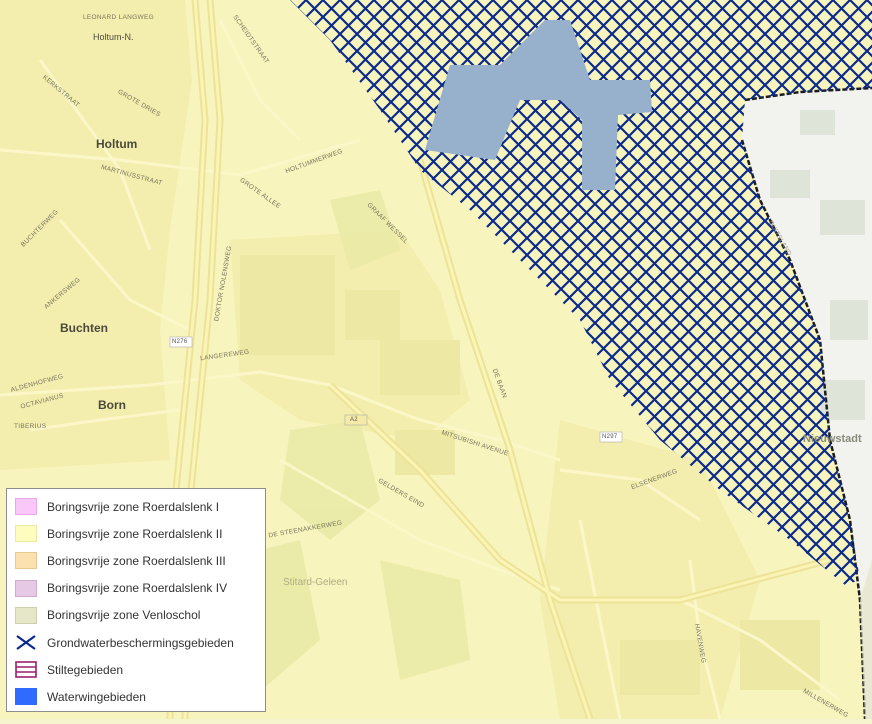  Describe the element at coordinates (610, 437) in the screenshot. I see `road-shield-label: N297` at that location.